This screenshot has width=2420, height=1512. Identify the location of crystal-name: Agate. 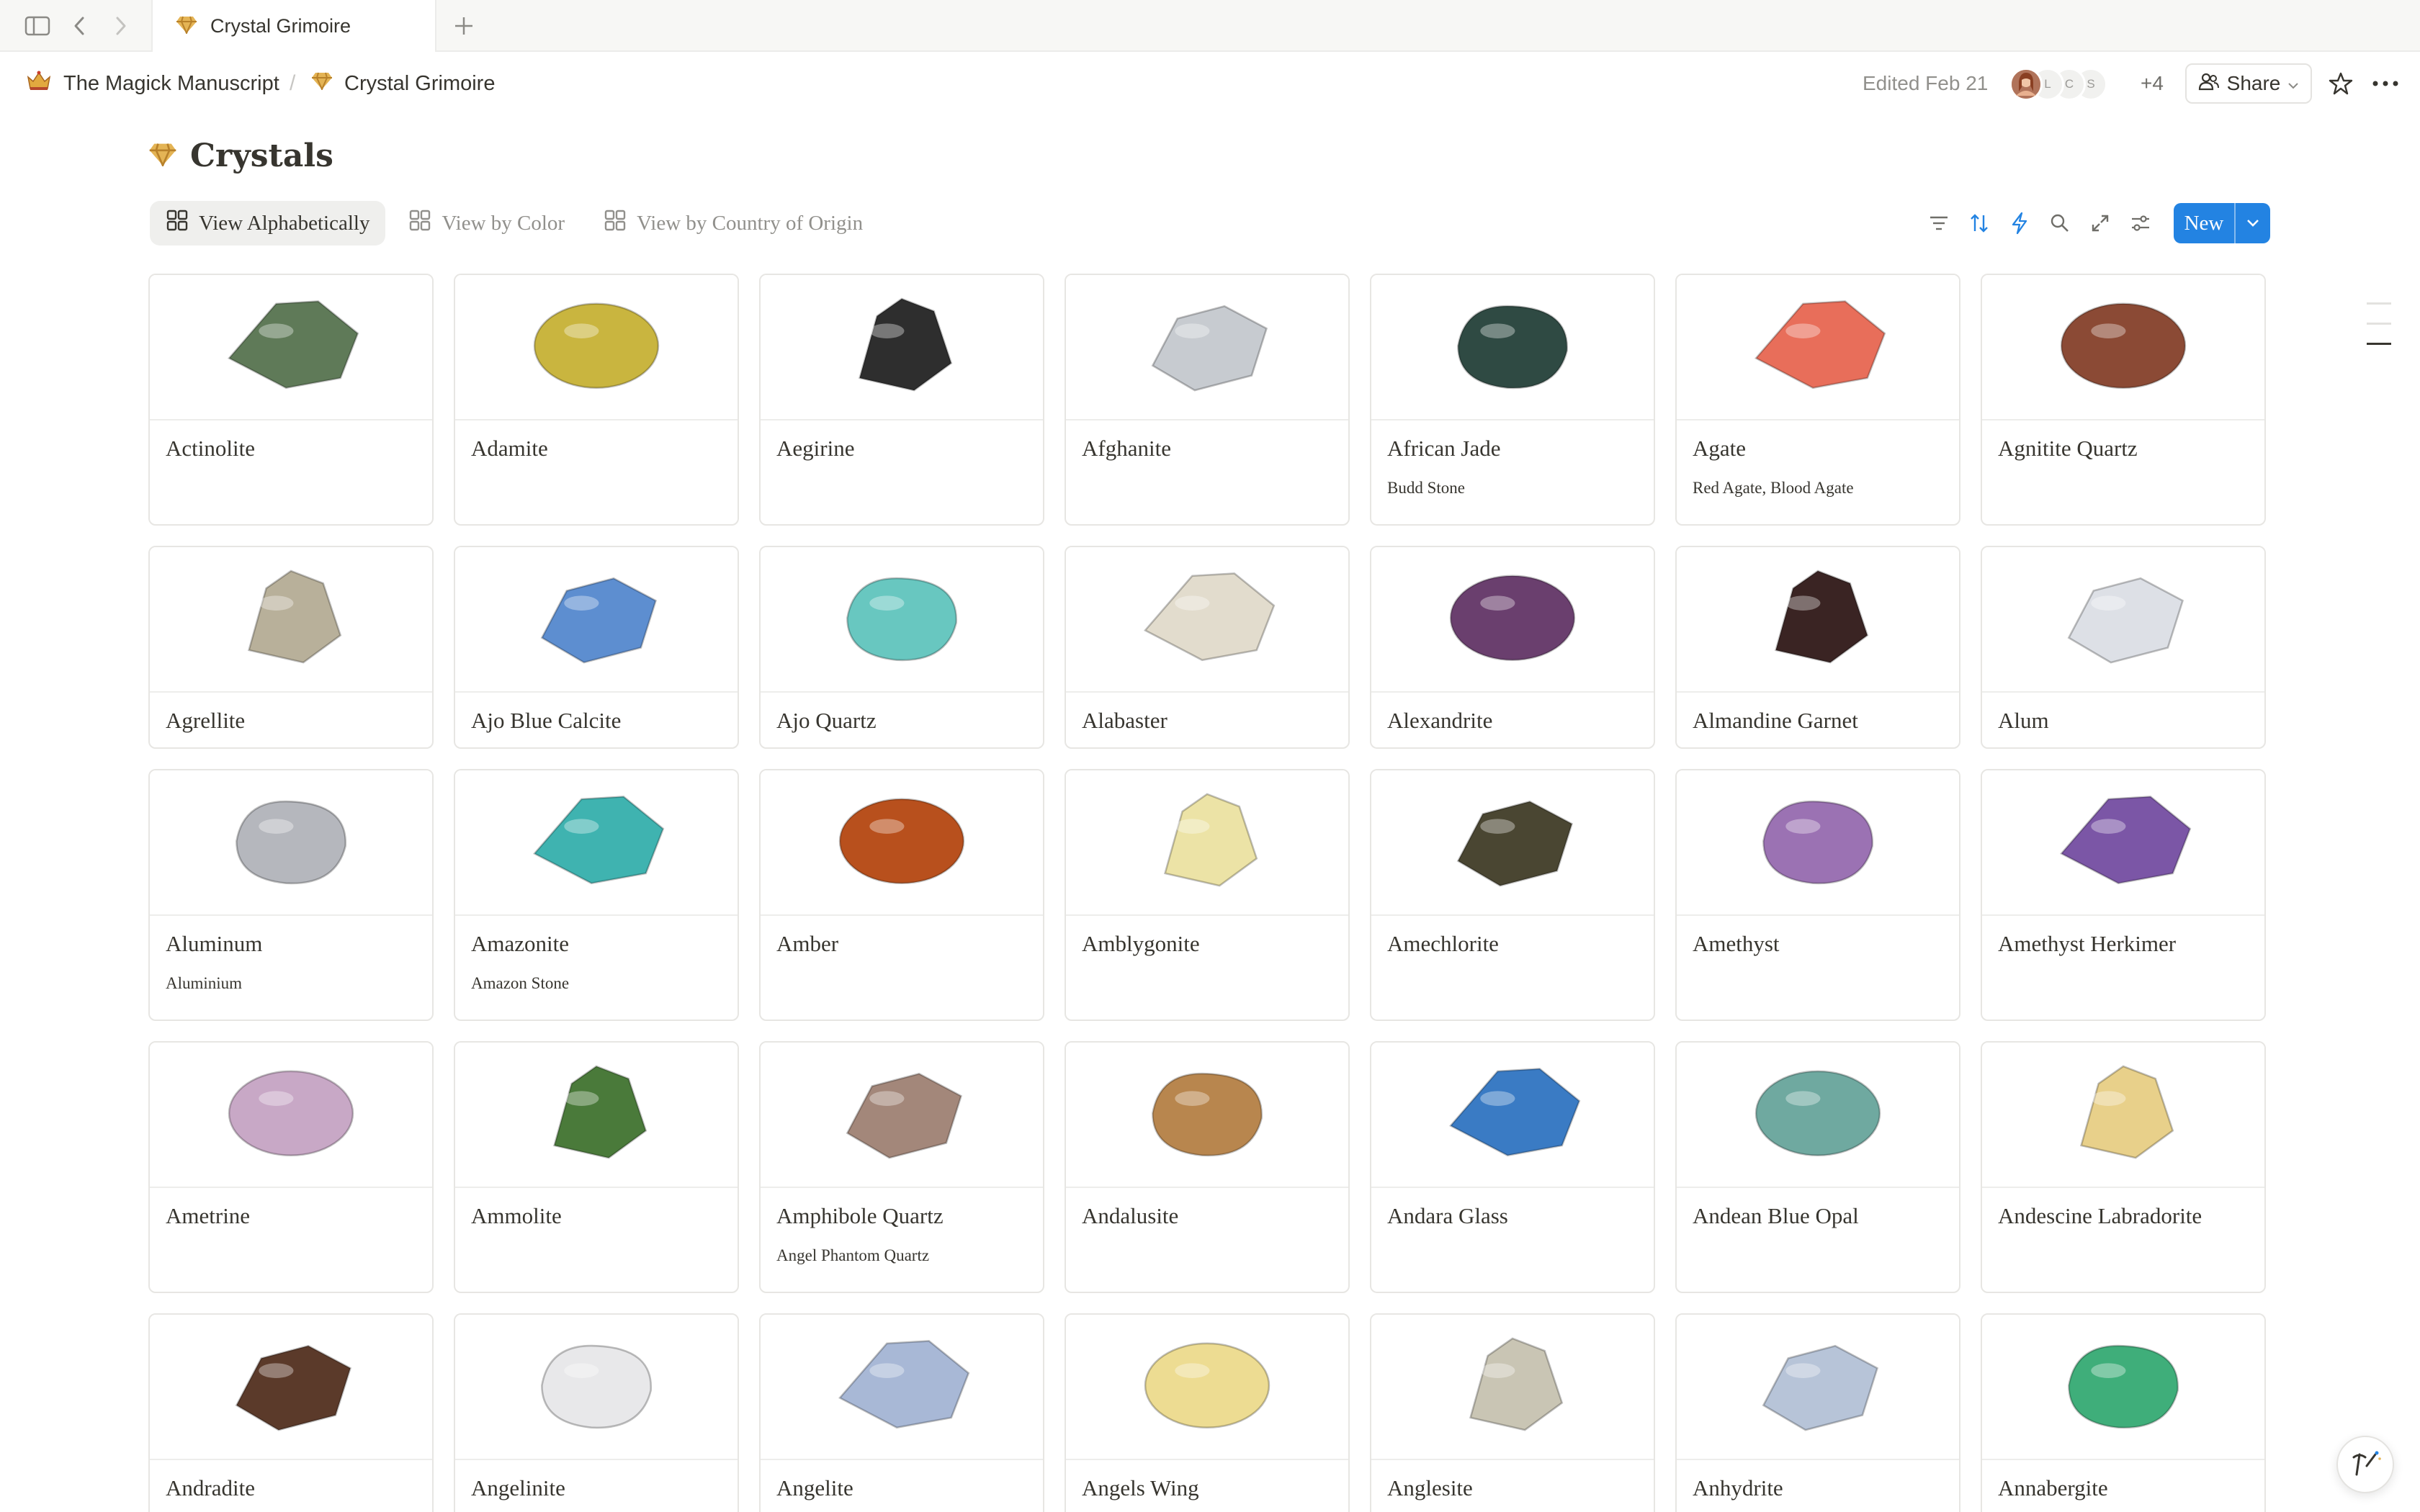
(1720, 448).